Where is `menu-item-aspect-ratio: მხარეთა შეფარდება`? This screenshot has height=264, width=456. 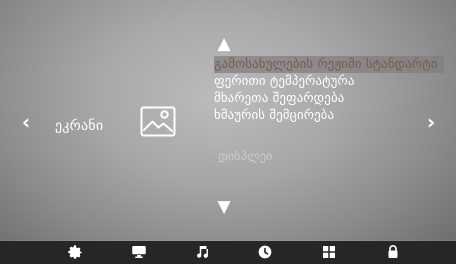 menu-item-aspect-ratio: მხარეთა შეფარდება is located at coordinates (329, 98).